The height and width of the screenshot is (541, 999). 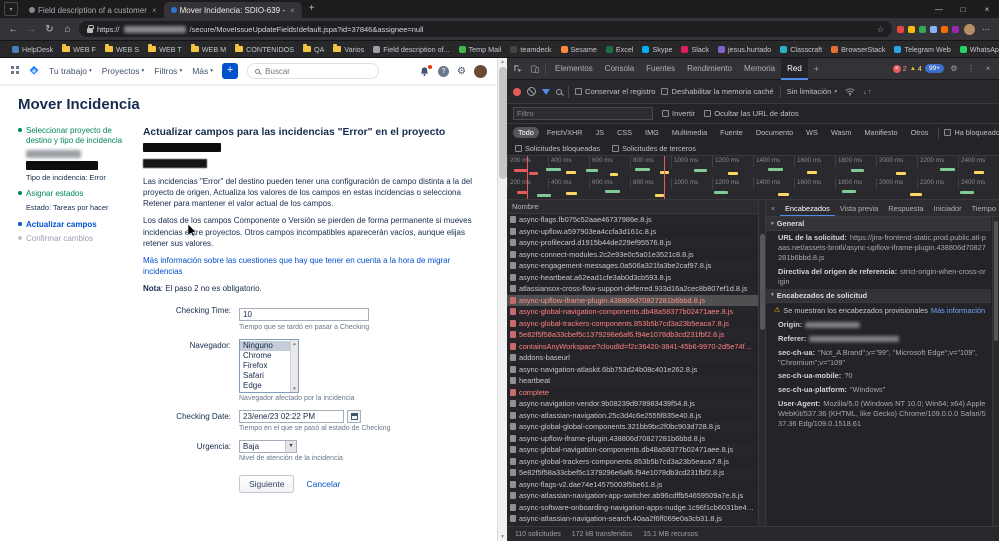 What do you see at coordinates (232, 10) in the screenshot?
I see `browser-tab: Mover Incidencia: SDIO-639 - ×` at bounding box center [232, 10].